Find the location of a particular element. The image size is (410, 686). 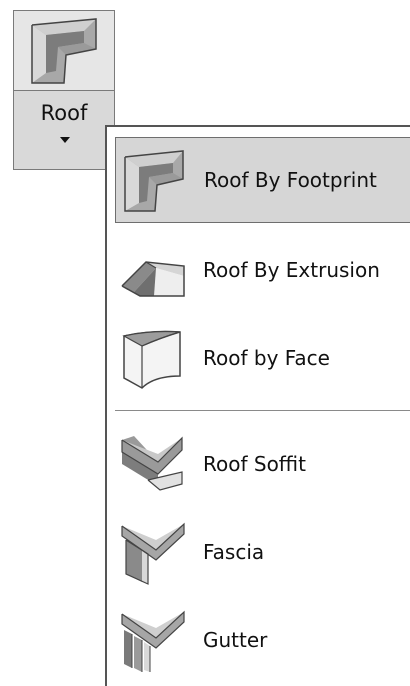

menu-separator is located at coordinates (262, 410).